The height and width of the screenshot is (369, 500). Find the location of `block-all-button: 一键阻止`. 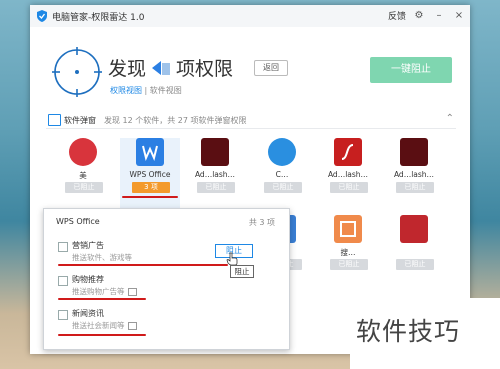

block-all-button: 一键阻止 is located at coordinates (411, 70).